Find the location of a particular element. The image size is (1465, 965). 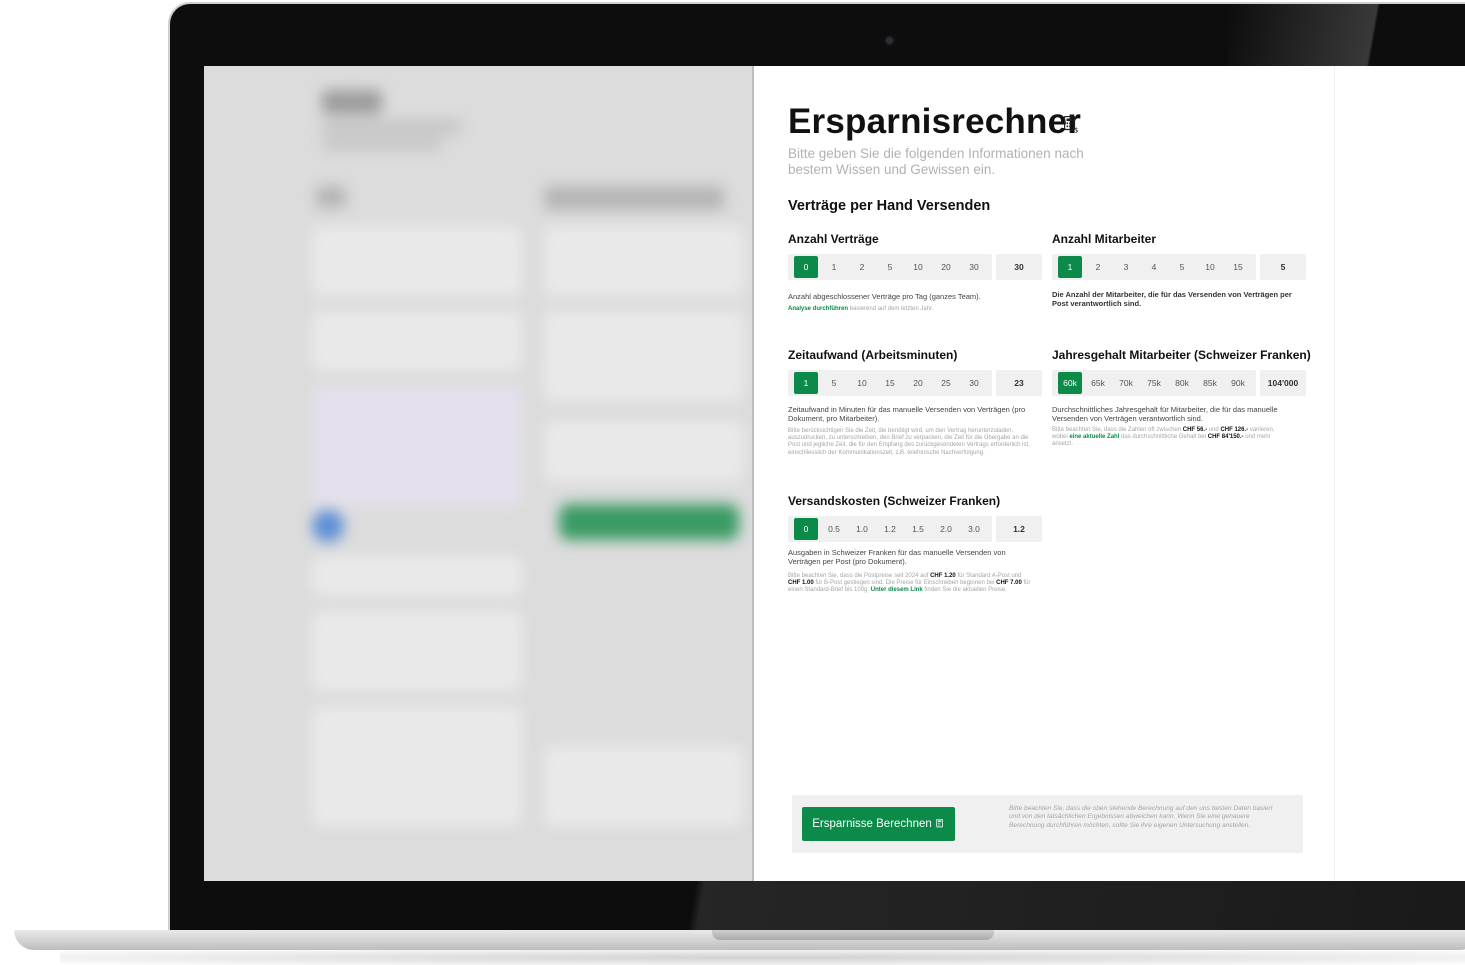

salary-selector: 60k 65k 70k 75k 80k 85k 90k 104'000 is located at coordinates (1179, 383).